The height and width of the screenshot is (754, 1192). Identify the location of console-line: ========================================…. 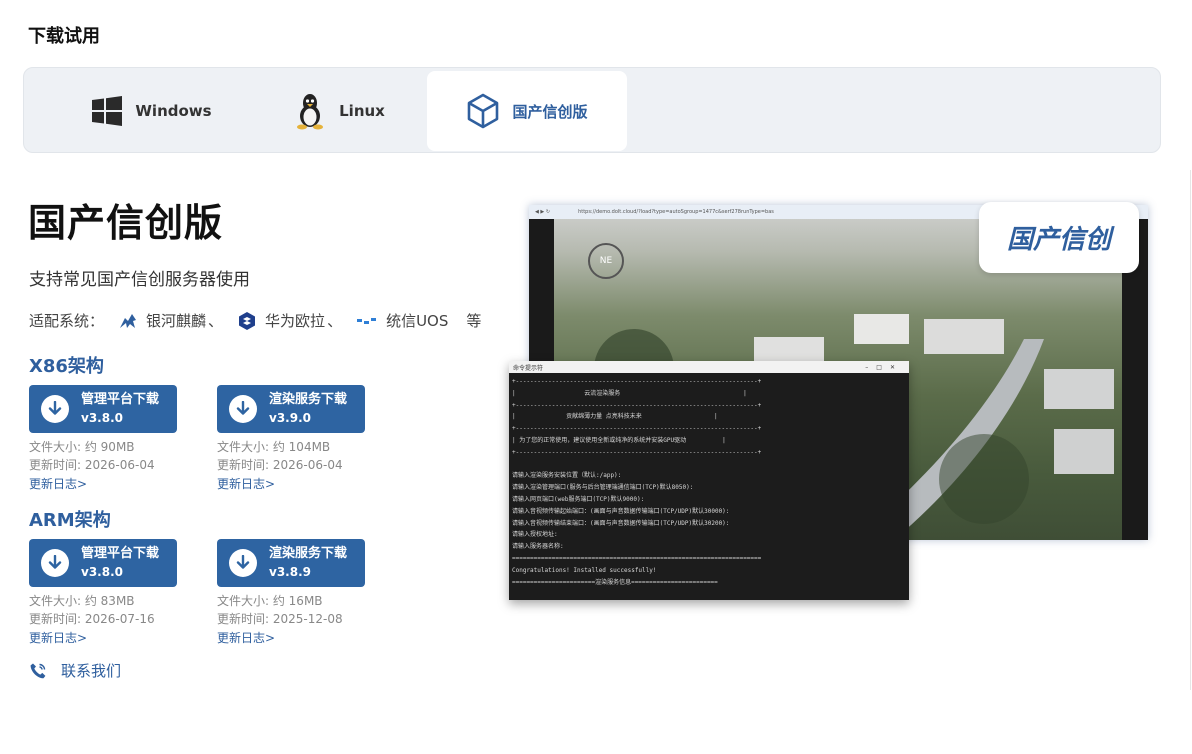
(637, 558).